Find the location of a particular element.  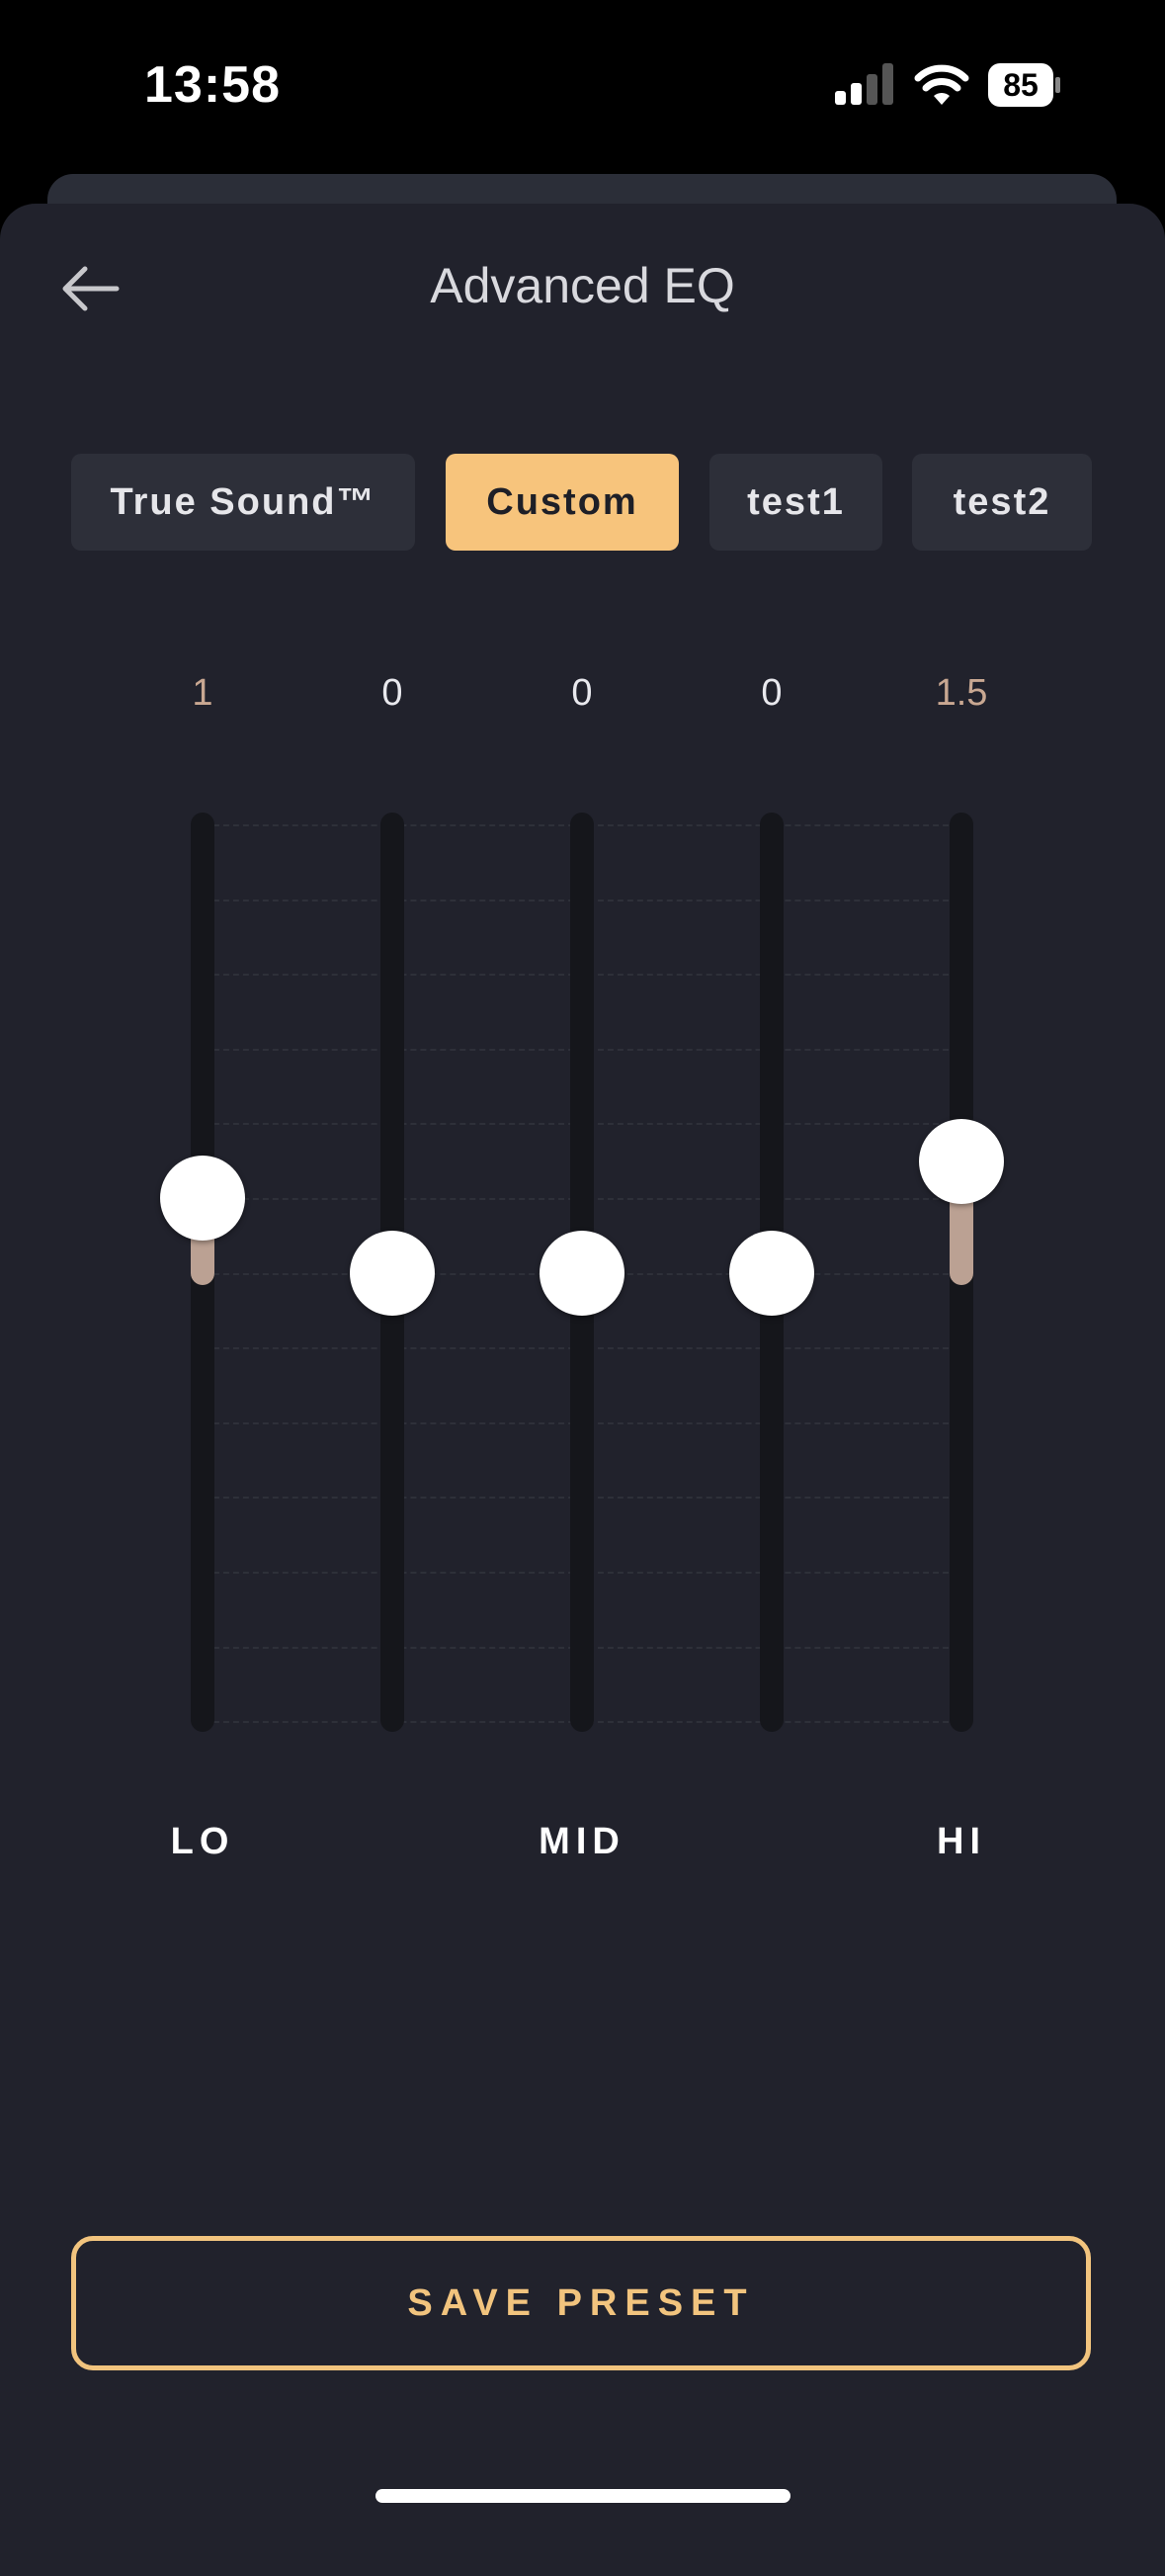

band-label-mid: MID is located at coordinates (582, 1841).